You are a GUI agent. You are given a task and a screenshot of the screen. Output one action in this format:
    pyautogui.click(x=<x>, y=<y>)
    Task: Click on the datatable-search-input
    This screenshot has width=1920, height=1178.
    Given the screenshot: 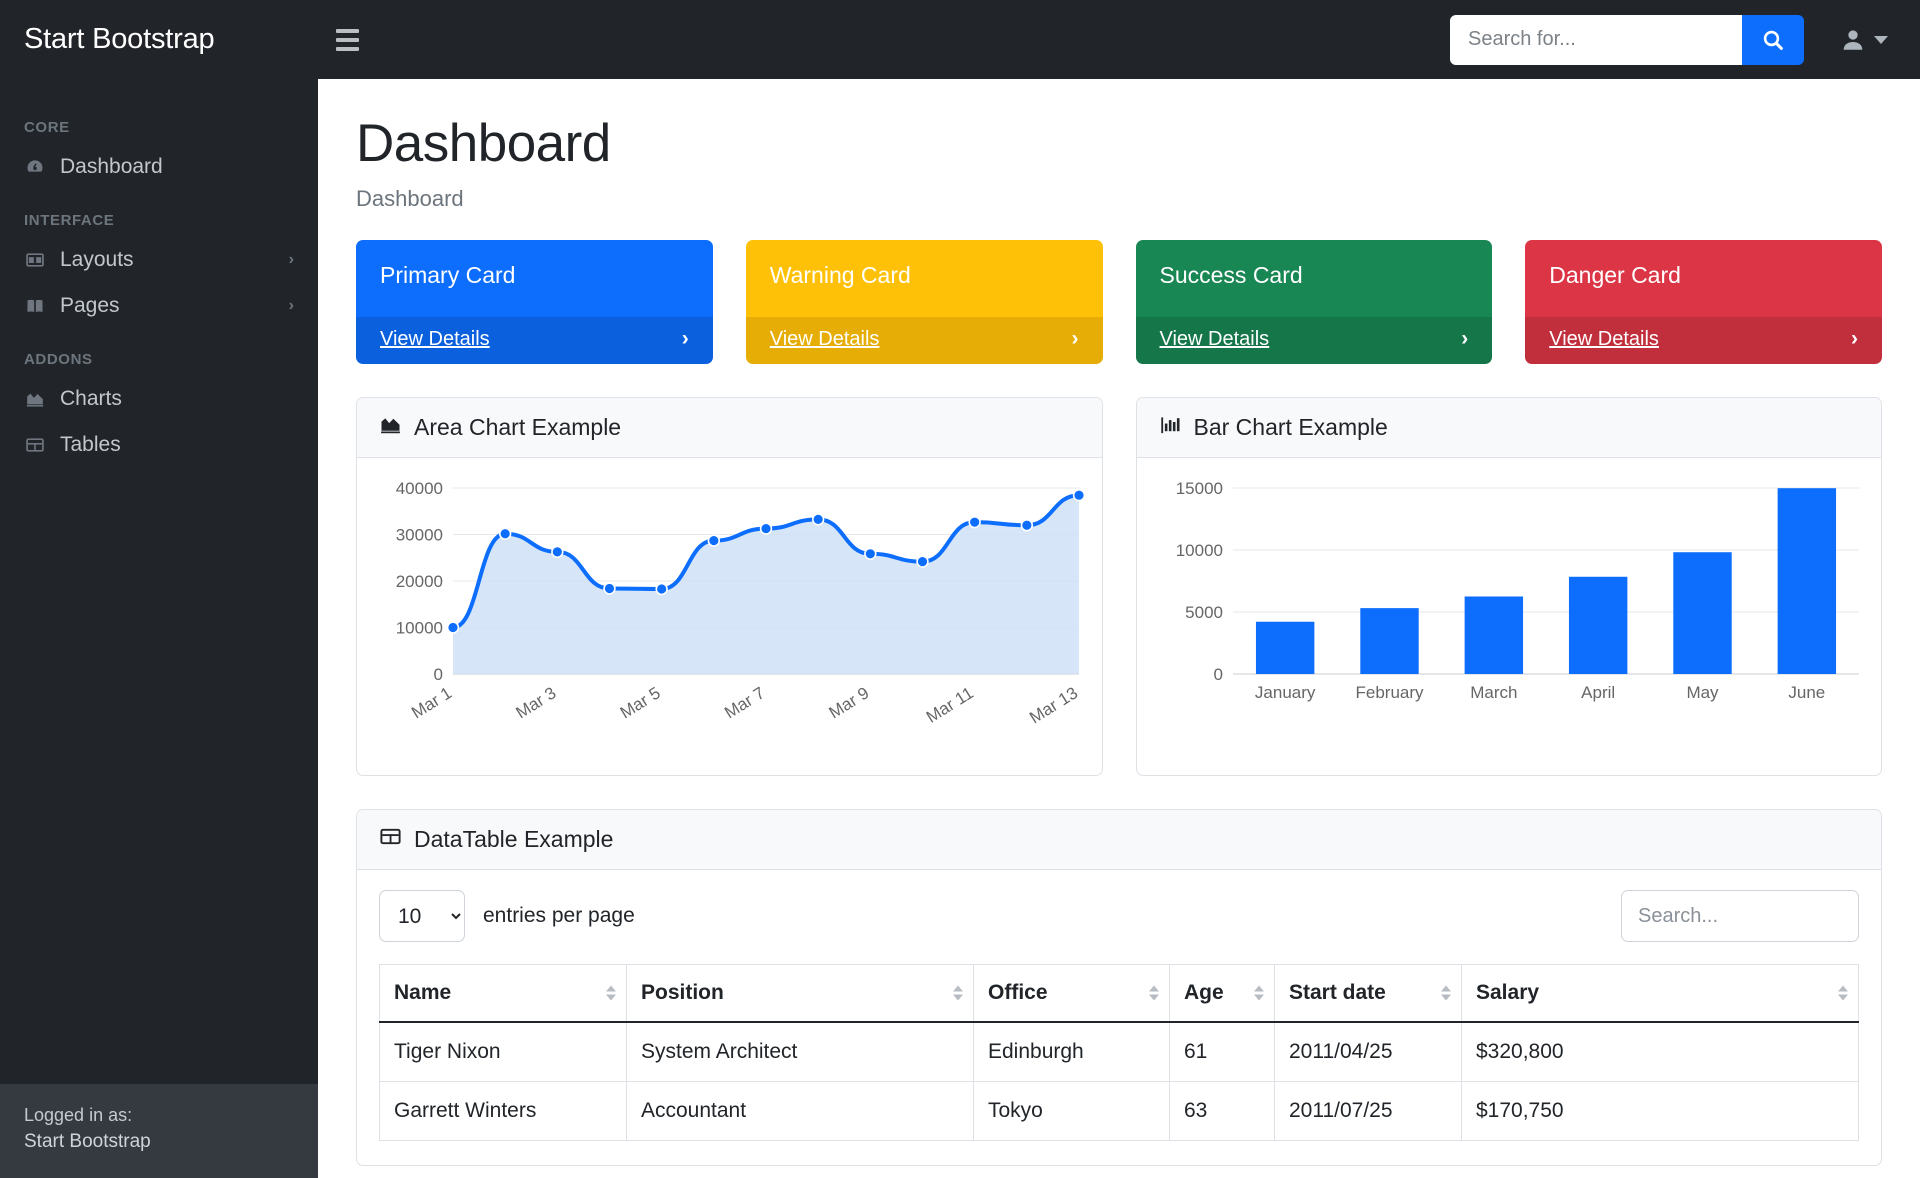 What is the action you would take?
    pyautogui.click(x=1740, y=916)
    